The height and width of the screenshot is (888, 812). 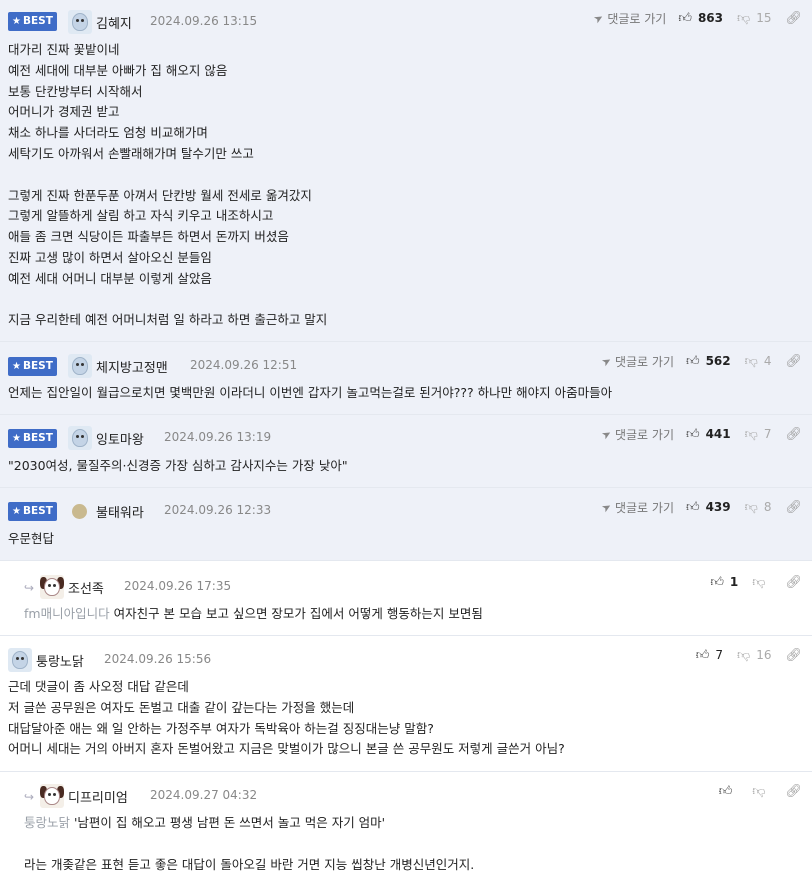 I want to click on comment-date: 2024.09.26 12:33, so click(x=218, y=510).